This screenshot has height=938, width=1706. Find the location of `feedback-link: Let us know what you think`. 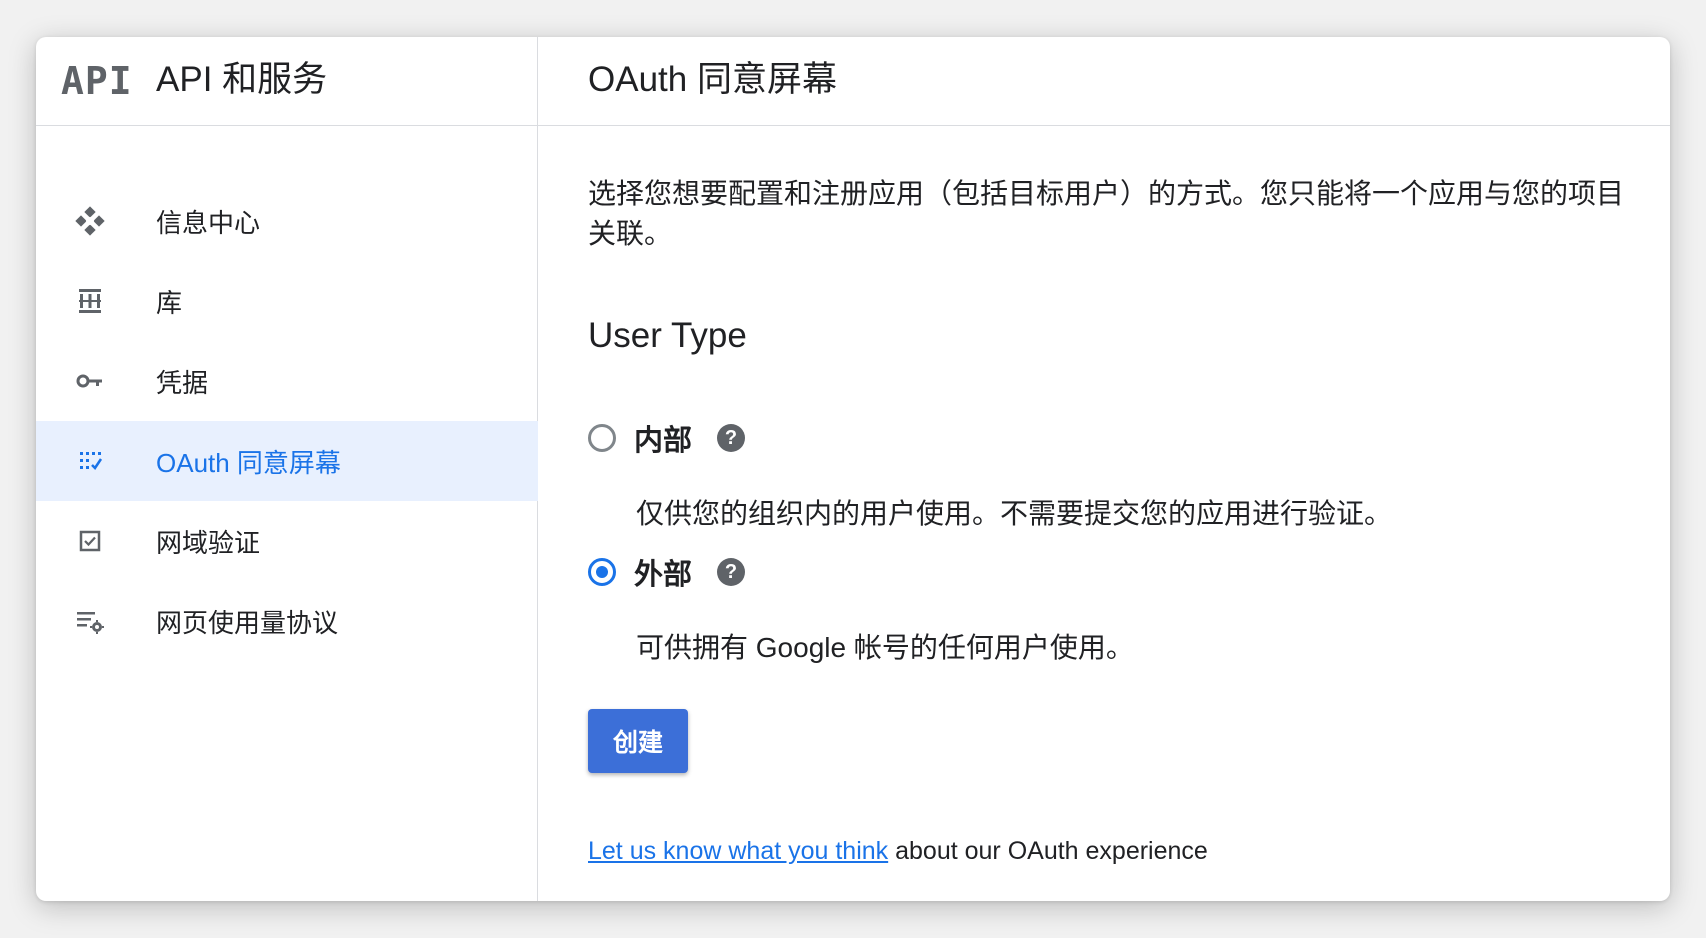

feedback-link: Let us know what you think is located at coordinates (738, 851).